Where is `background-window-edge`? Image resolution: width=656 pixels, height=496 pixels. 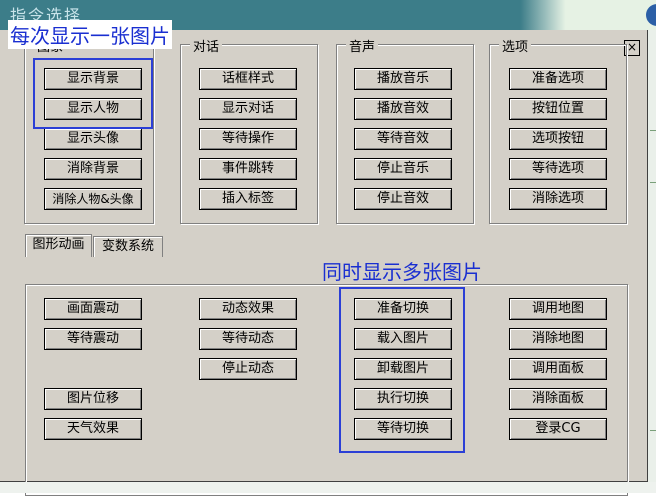
background-window-edge is located at coordinates (652, 256).